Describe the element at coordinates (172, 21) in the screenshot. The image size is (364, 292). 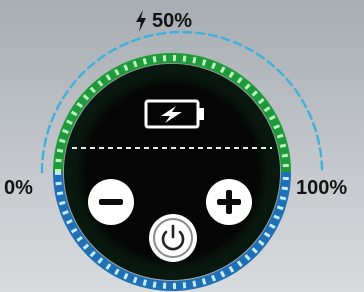
I see `level-percent-label: 50%` at that location.